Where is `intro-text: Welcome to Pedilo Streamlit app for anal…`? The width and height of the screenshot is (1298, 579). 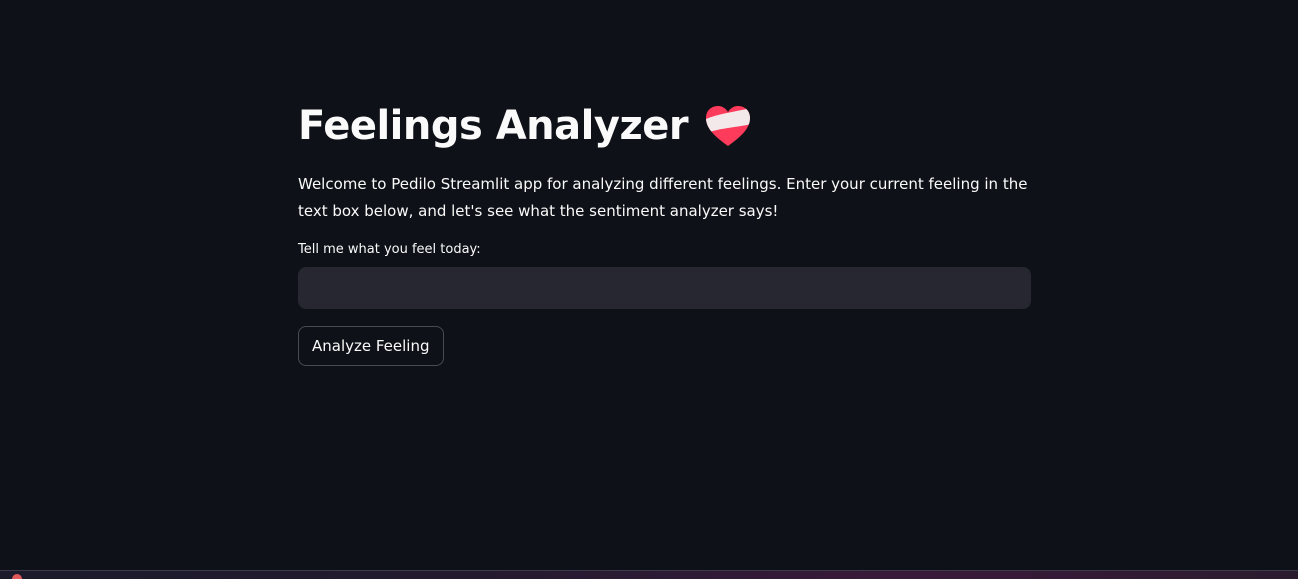 intro-text: Welcome to Pedilo Streamlit app for anal… is located at coordinates (663, 197).